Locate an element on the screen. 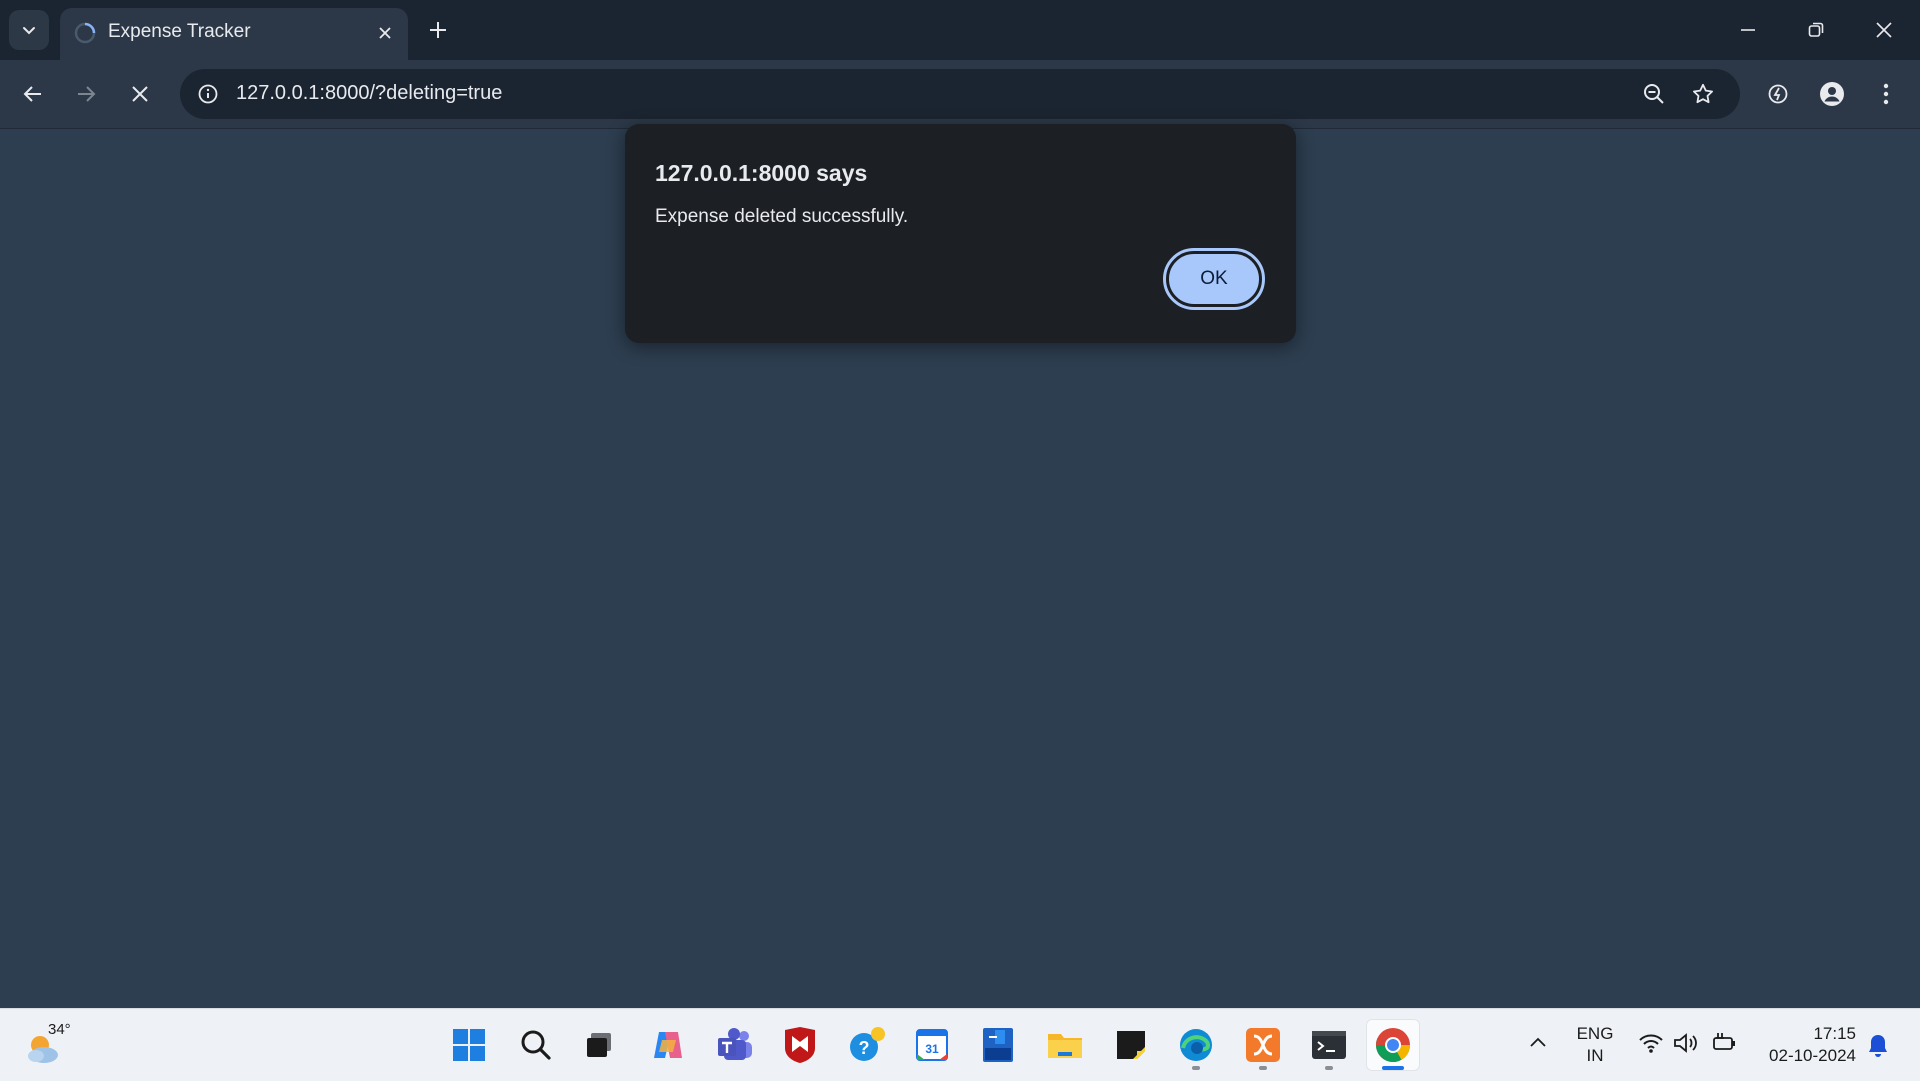 The height and width of the screenshot is (1081, 1920). tab-close-button is located at coordinates (385, 33).